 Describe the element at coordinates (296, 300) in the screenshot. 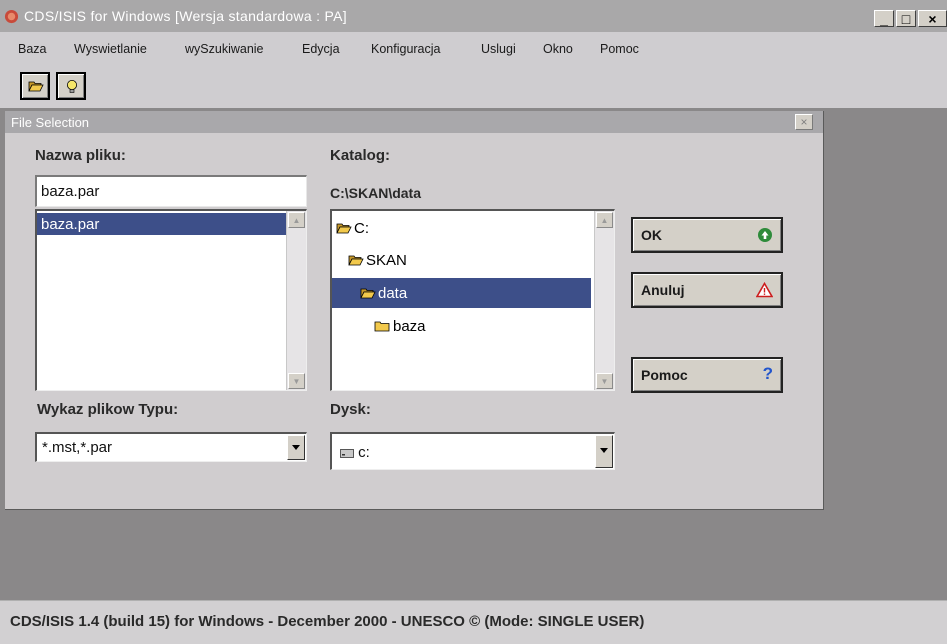

I see `file-list-scrollbar: ▲ ▼` at that location.